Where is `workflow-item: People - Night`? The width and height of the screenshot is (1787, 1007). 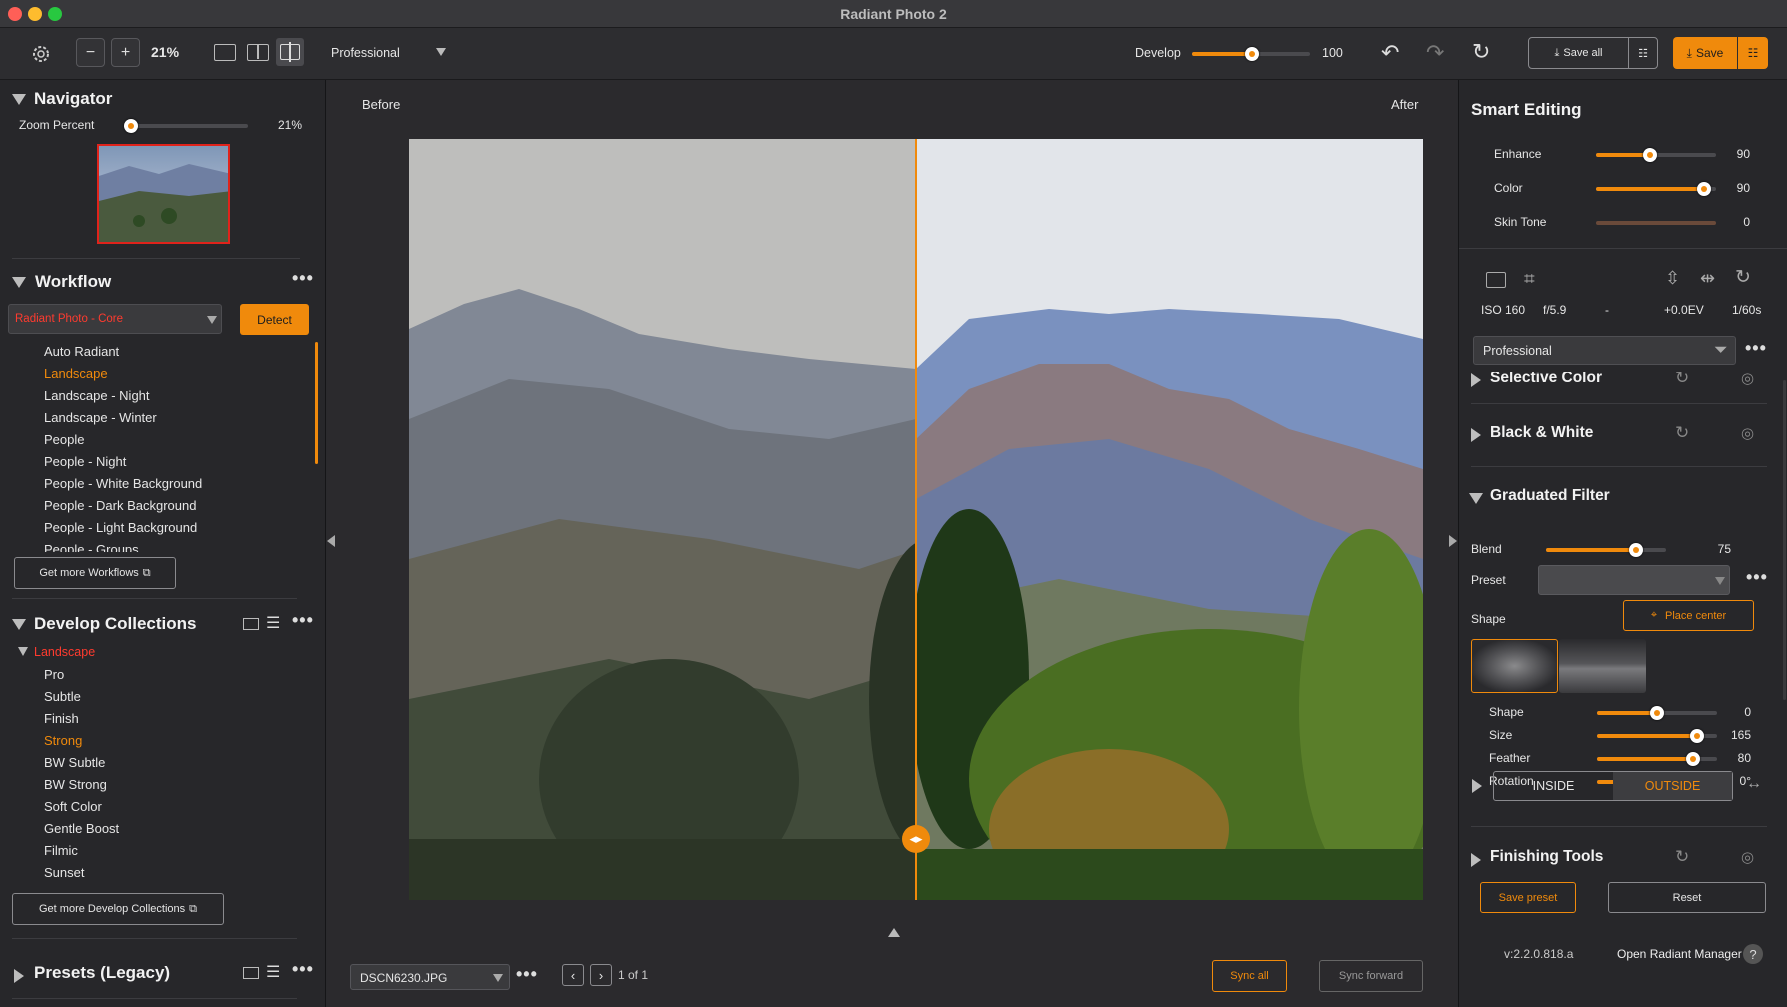 workflow-item: People - Night is located at coordinates (85, 461).